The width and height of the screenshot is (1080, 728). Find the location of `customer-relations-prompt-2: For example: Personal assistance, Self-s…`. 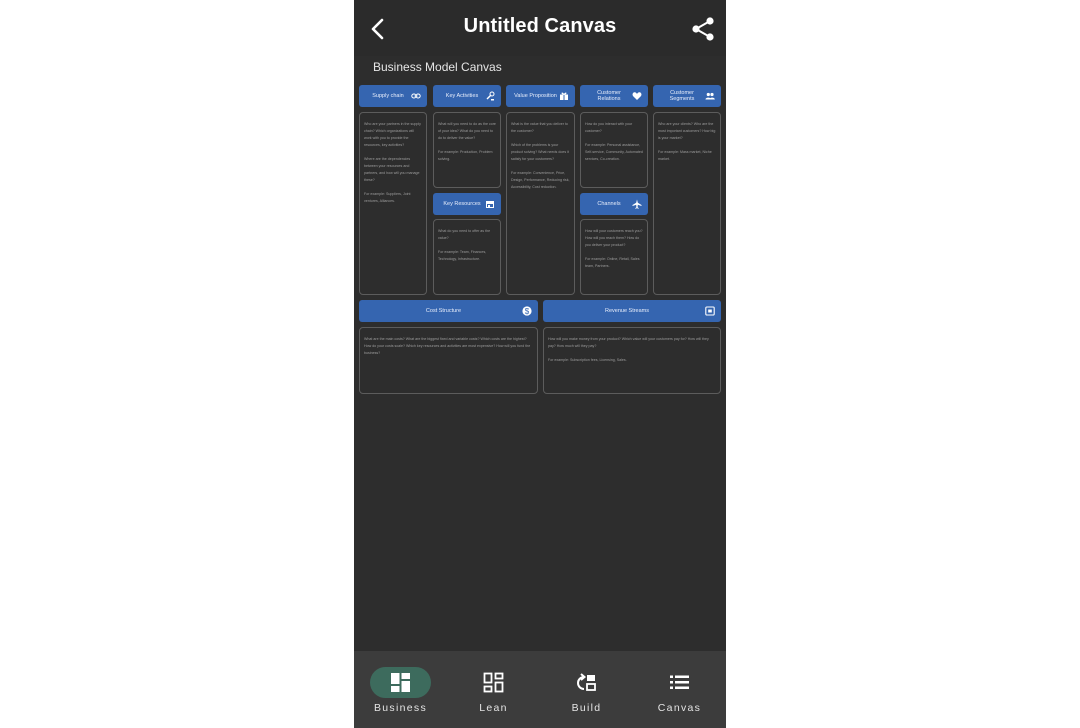

customer-relations-prompt-2: For example: Personal assistance, Self-s… is located at coordinates (614, 152).